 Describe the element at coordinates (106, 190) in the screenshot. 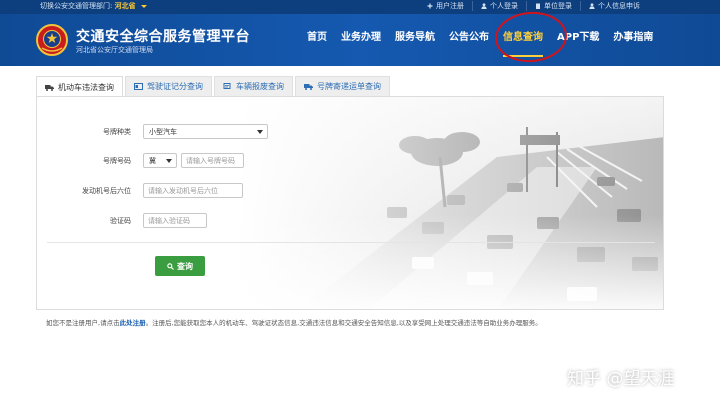

I see `engine-number-label: 发动机号后六位` at that location.